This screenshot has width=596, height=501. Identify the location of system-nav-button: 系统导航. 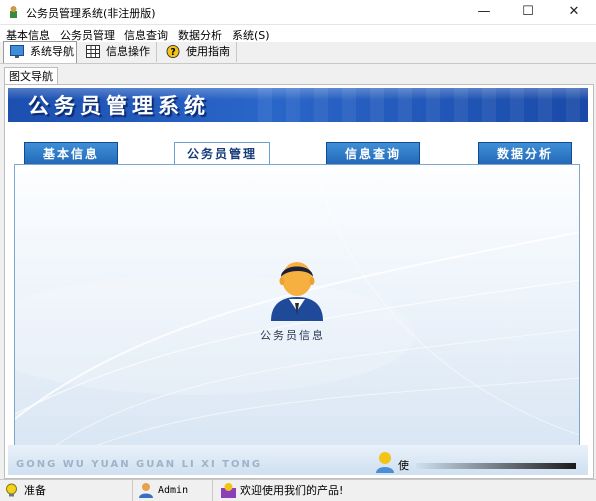
(40, 52).